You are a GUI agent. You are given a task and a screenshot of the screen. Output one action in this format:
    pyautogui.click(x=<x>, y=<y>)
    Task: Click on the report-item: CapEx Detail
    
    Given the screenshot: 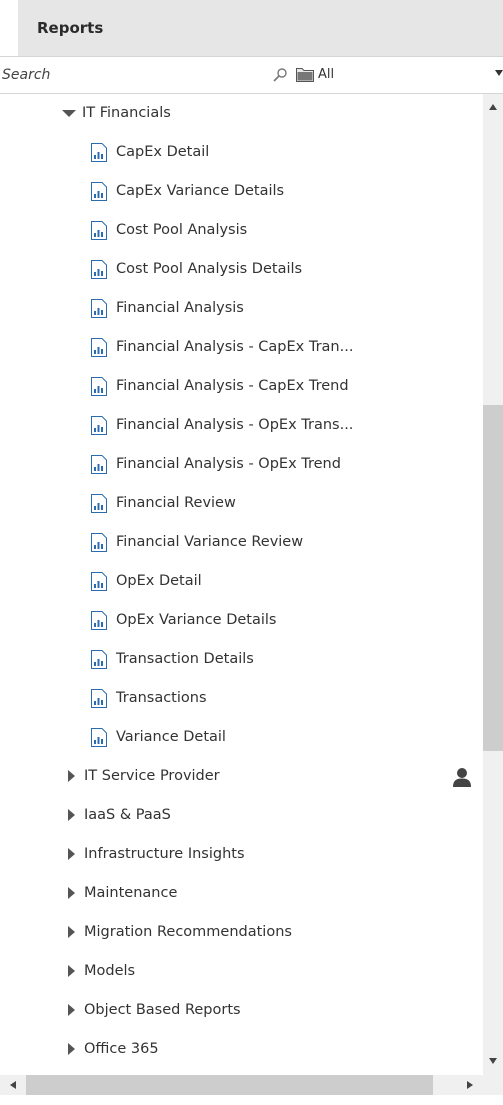 What is the action you would take?
    pyautogui.click(x=149, y=152)
    